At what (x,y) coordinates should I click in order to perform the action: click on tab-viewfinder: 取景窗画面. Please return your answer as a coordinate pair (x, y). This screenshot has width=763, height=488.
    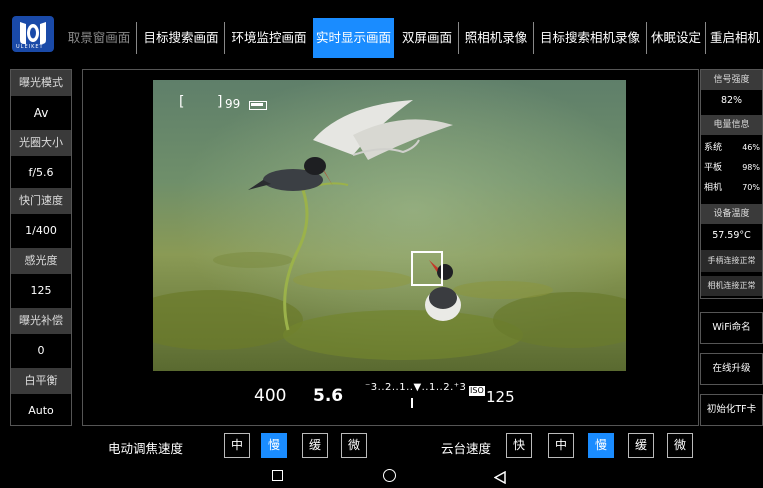
    Looking at the image, I should click on (99, 38).